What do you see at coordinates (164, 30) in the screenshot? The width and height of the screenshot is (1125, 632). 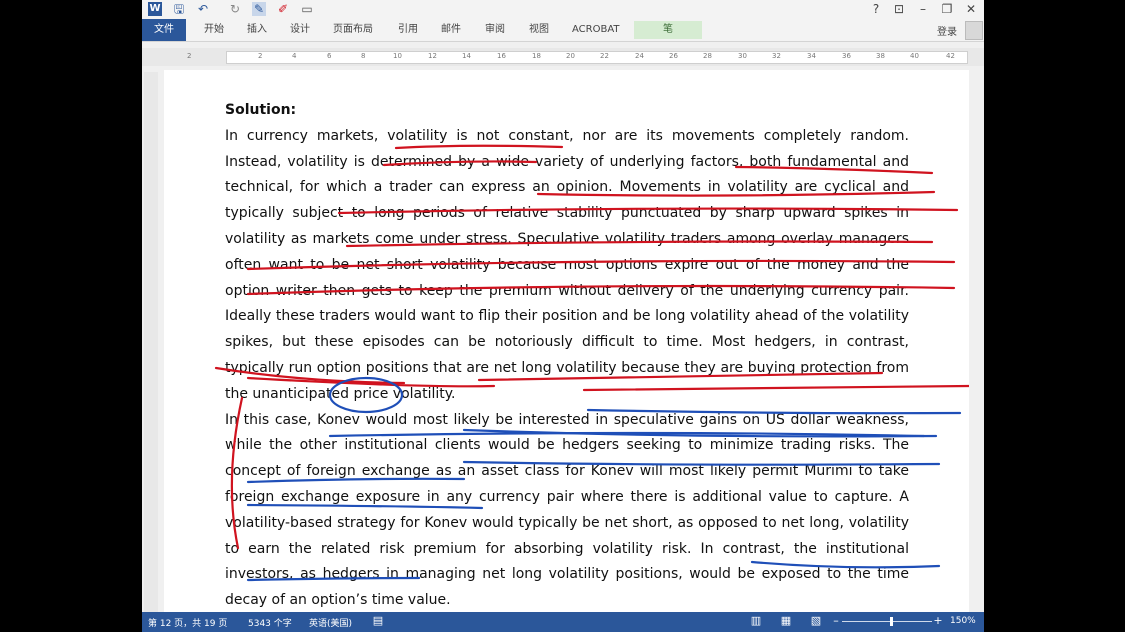 I see `tab-file: 文件` at bounding box center [164, 30].